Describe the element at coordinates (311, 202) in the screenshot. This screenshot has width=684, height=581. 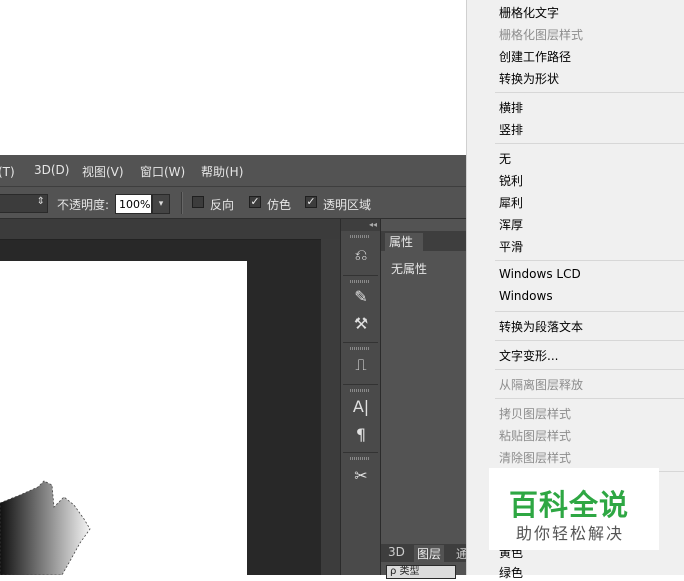
I see `transparency-checkbox: ✓` at that location.